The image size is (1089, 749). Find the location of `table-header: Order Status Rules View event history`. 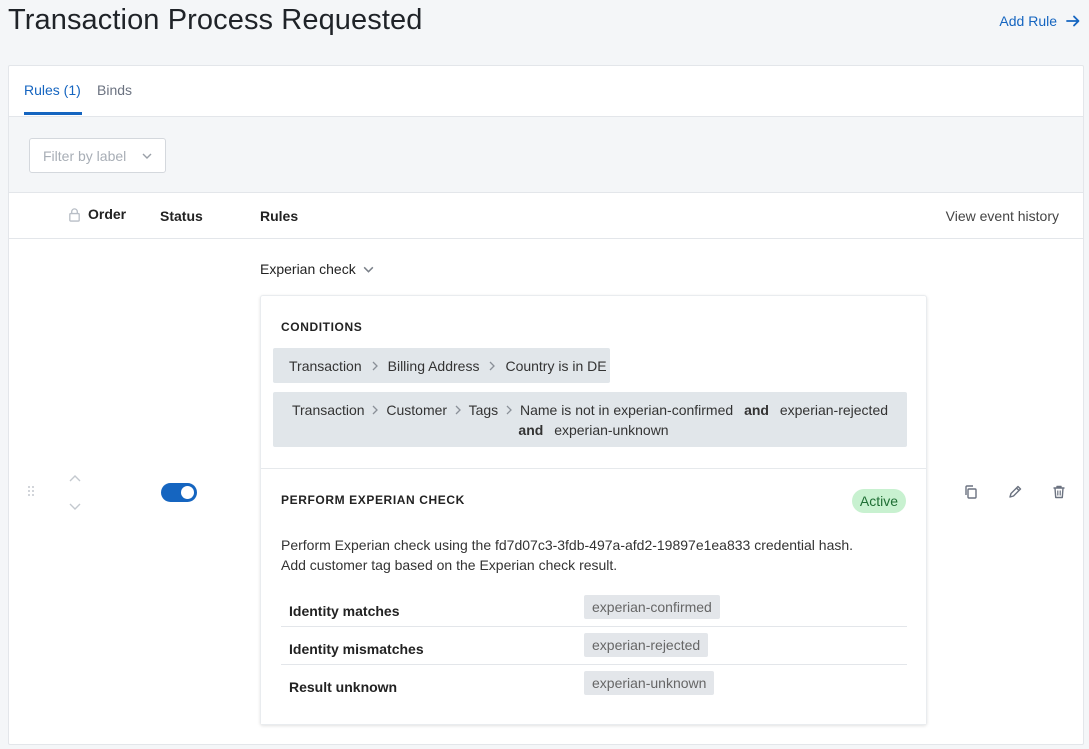

table-header: Order Status Rules View event history is located at coordinates (546, 216).